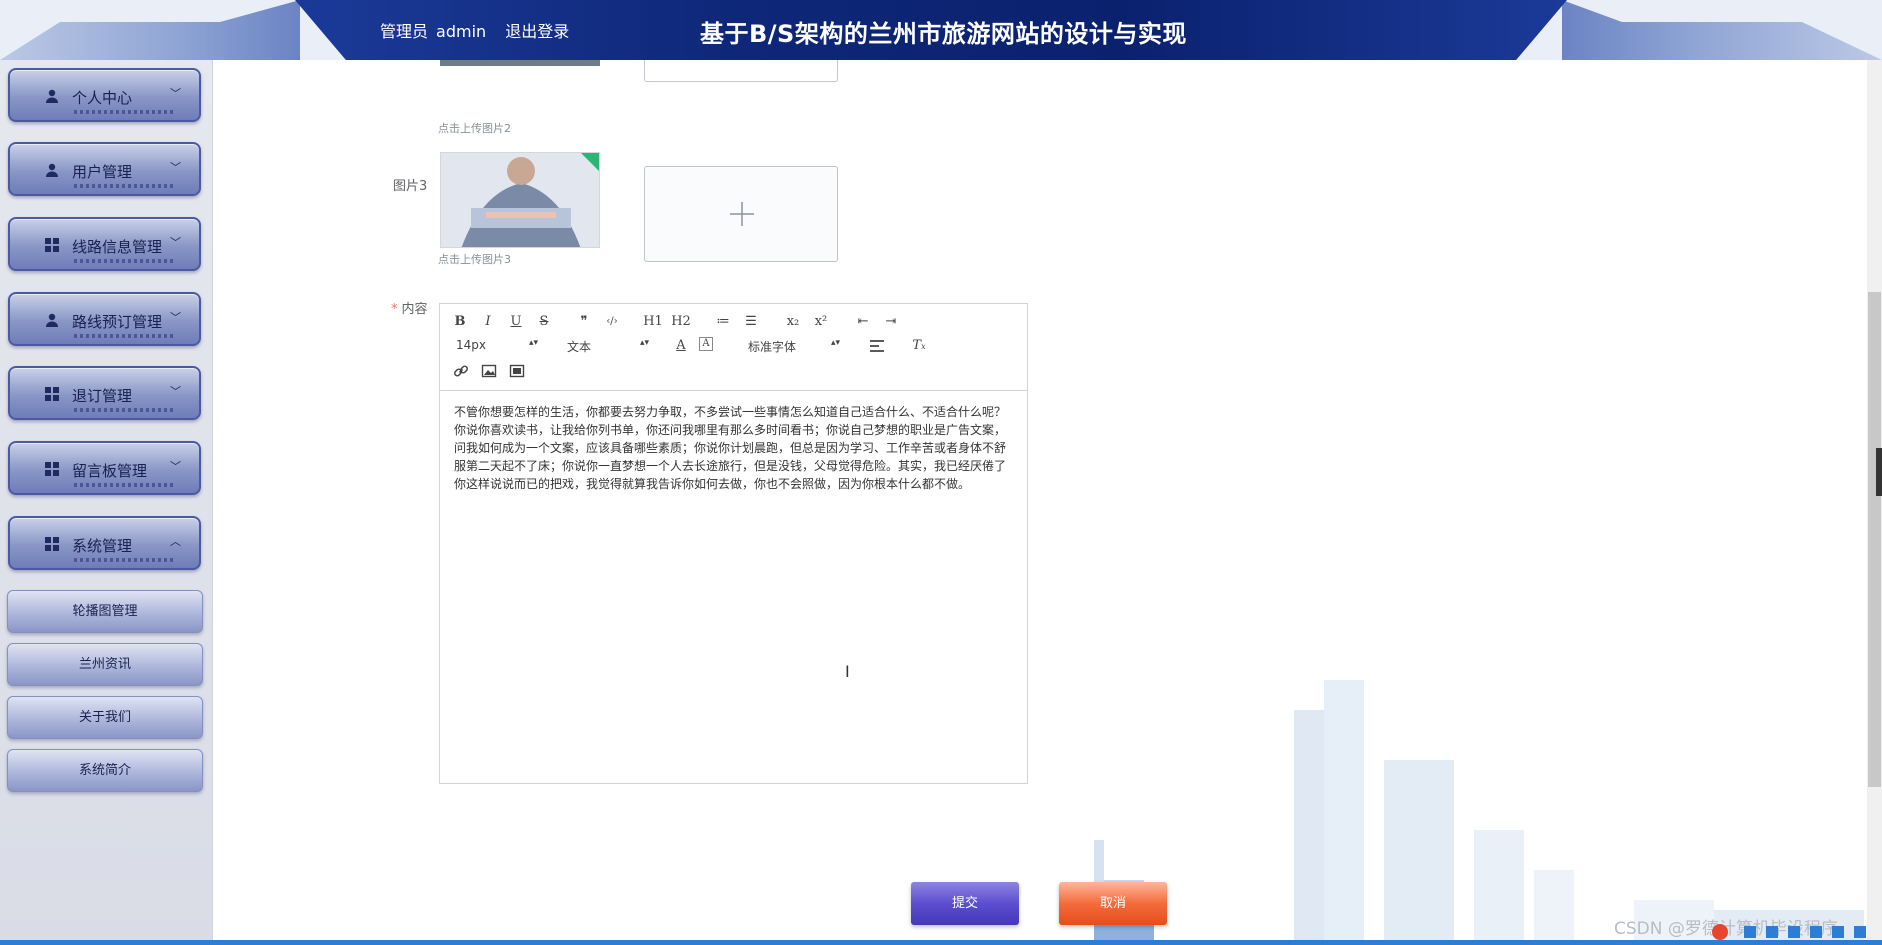 This screenshot has width=1882, height=945. What do you see at coordinates (847, 671) in the screenshot?
I see `text-cursor-icon: I` at bounding box center [847, 671].